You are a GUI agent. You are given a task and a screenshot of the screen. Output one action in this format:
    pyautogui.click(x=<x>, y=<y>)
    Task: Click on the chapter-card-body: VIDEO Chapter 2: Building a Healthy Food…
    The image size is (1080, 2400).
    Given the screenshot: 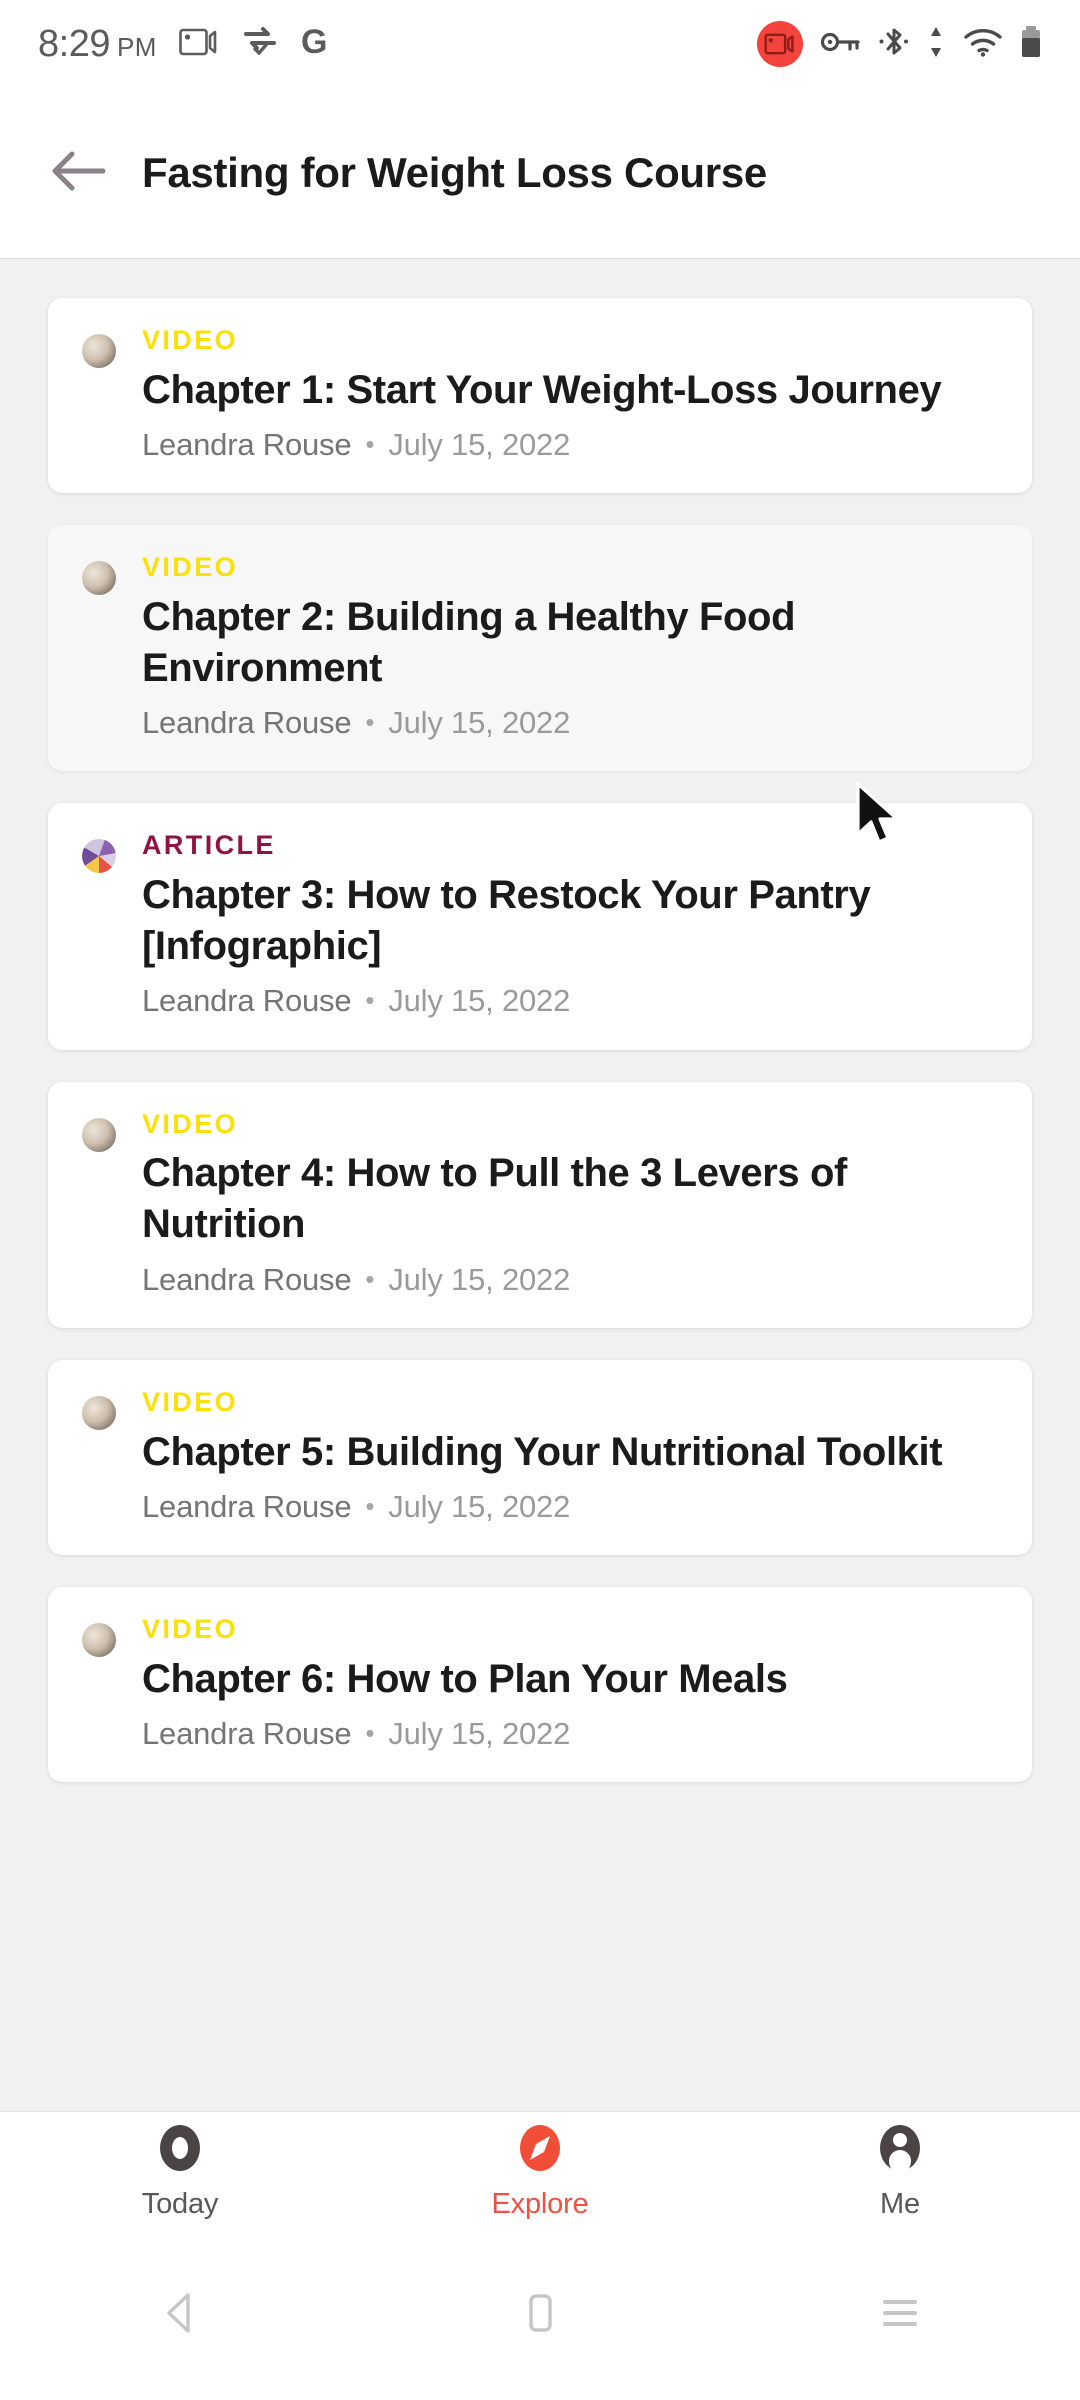 What is the action you would take?
    pyautogui.click(x=570, y=646)
    